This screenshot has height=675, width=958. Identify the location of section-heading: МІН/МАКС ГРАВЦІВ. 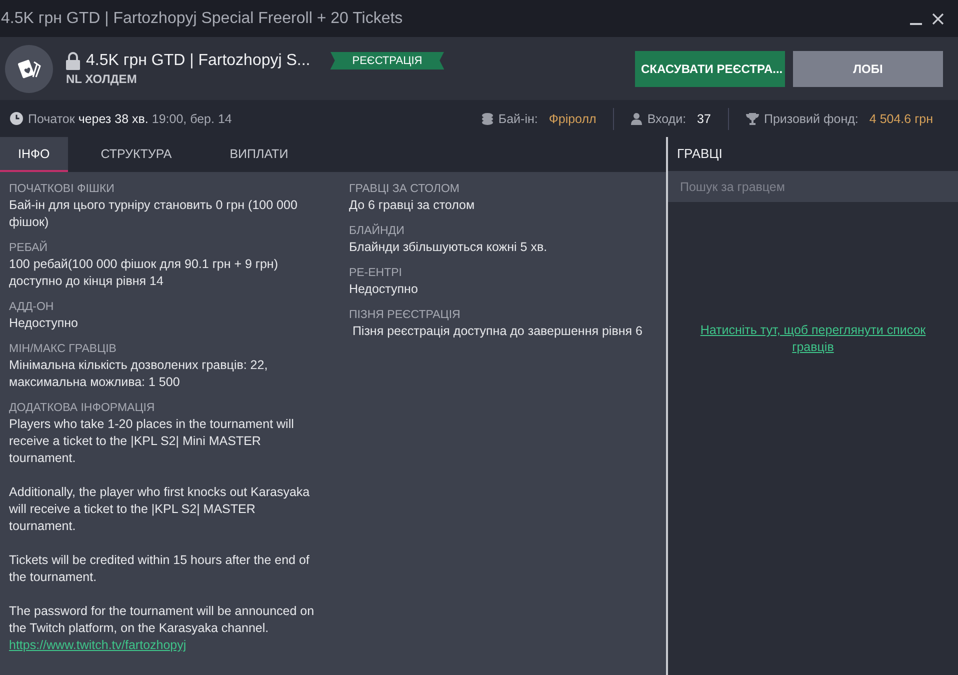
(62, 349).